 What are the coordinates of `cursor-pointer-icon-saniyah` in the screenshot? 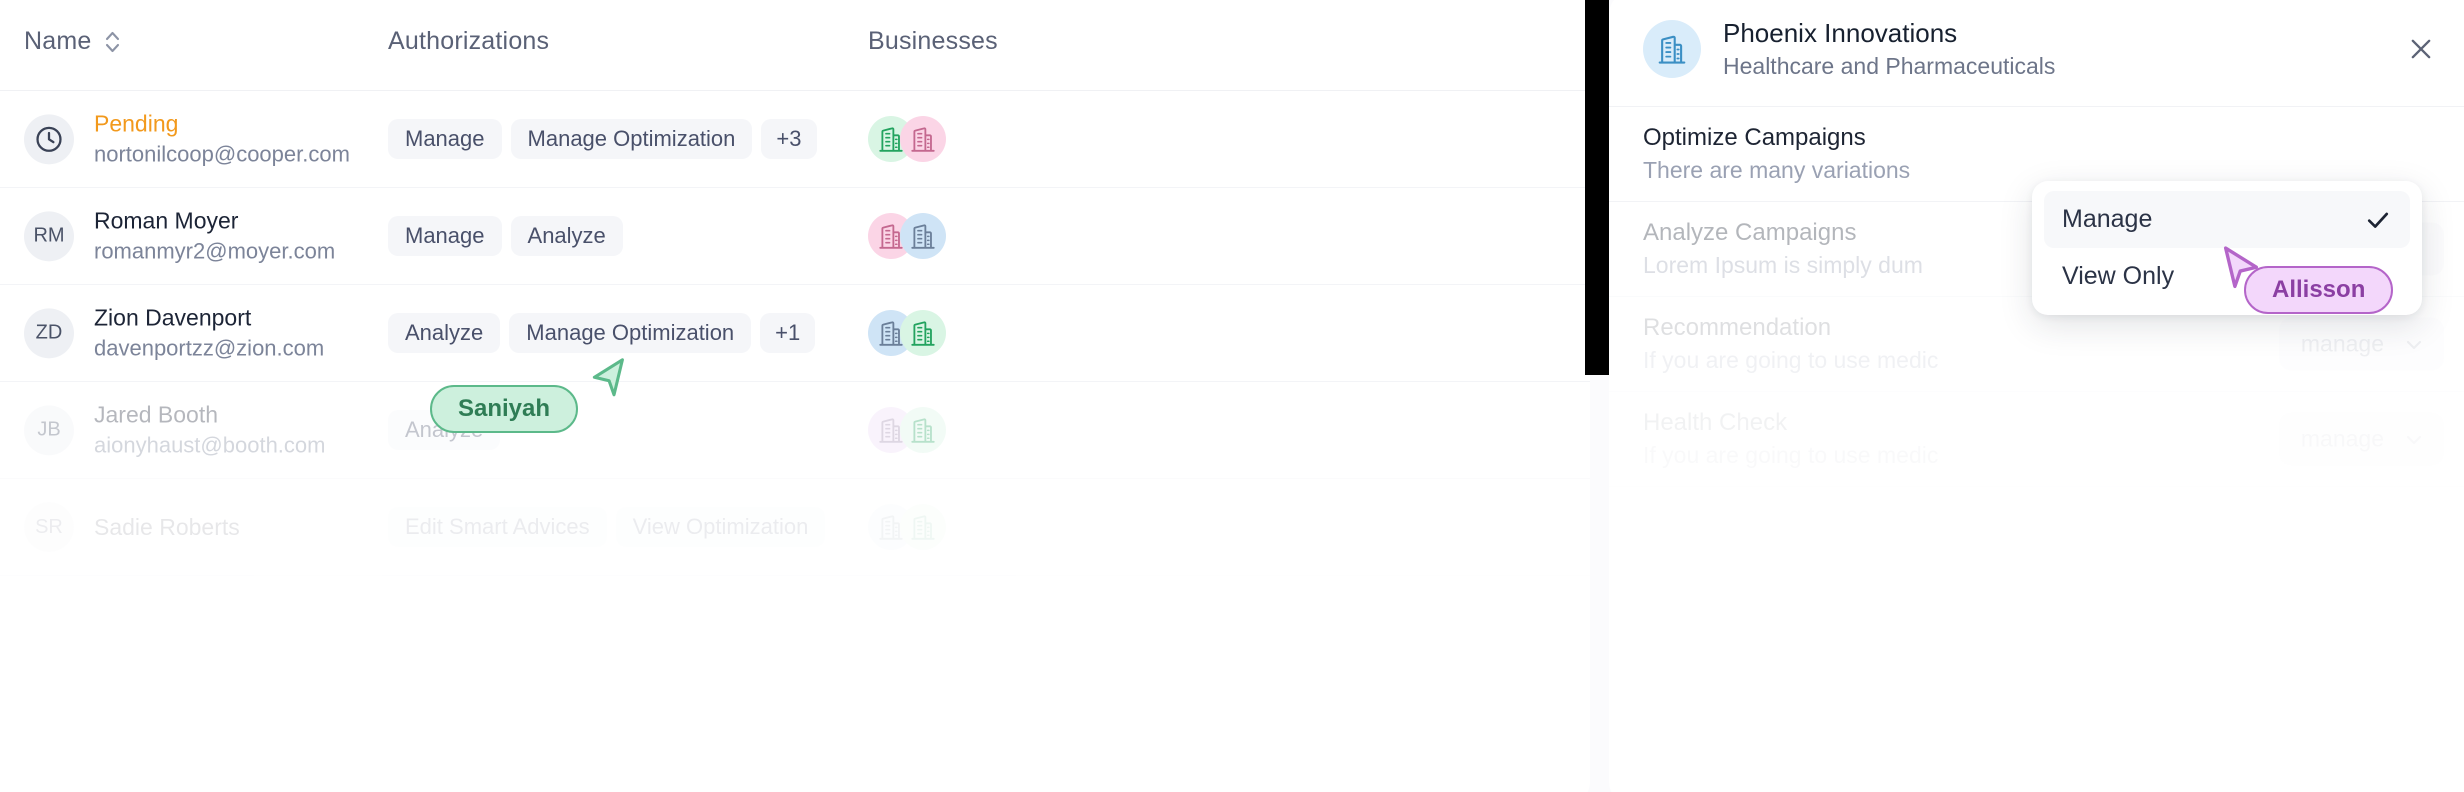 It's located at (607, 380).